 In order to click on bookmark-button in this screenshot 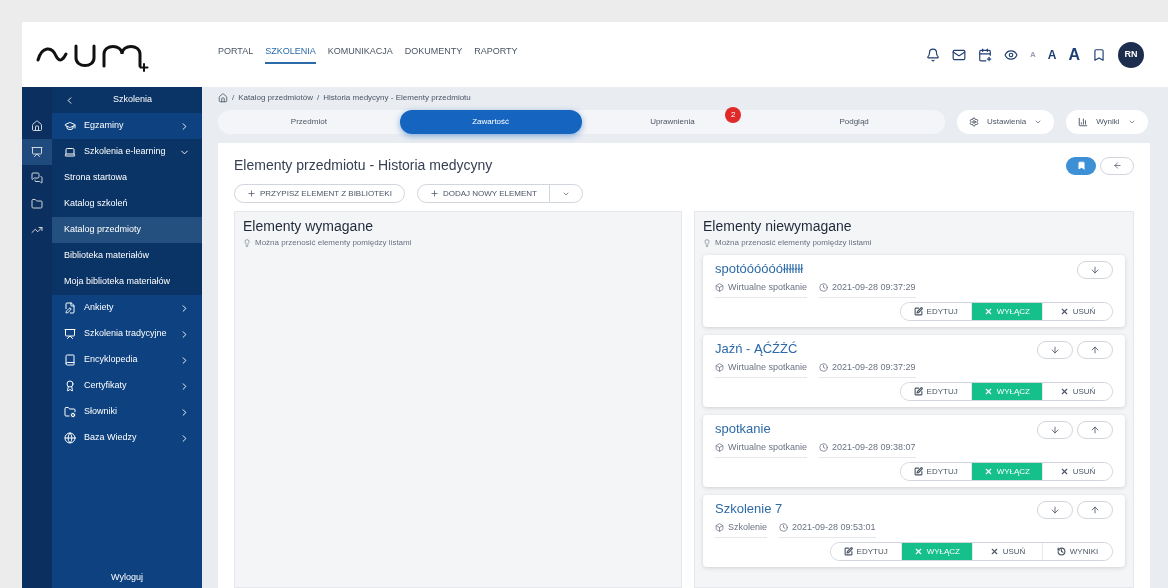, I will do `click(1081, 165)`.